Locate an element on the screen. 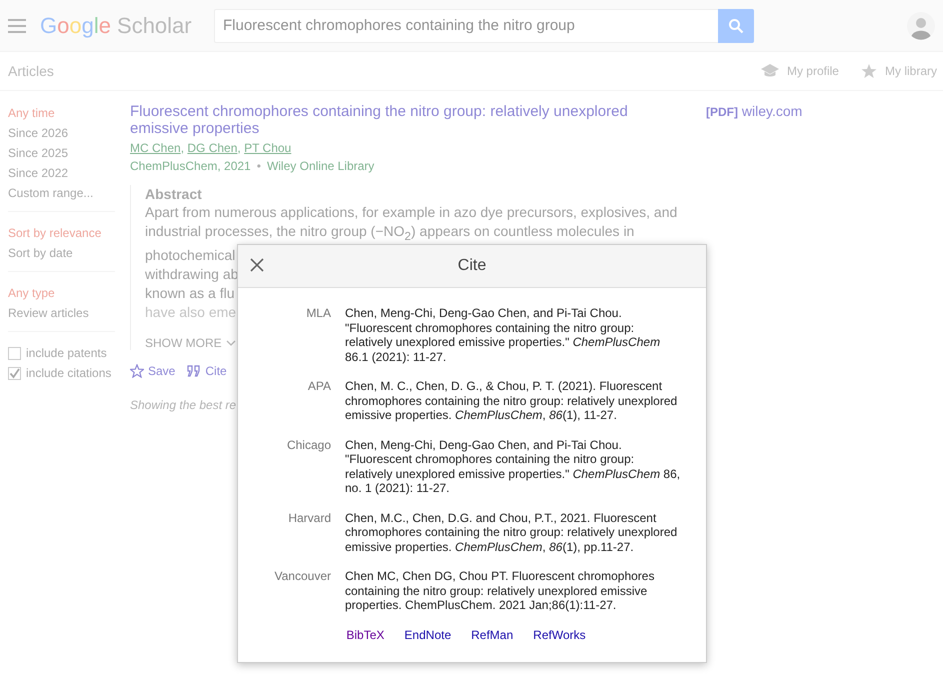 Image resolution: width=943 pixels, height=674 pixels. abstract-text: industrial processes, the nitro group (−NO$_{2}$) appears on countless molecules in is located at coordinates (389, 233).